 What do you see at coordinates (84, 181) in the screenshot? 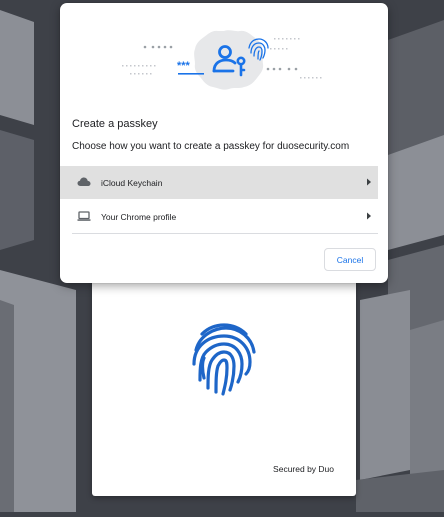
I see `cloud-icon` at bounding box center [84, 181].